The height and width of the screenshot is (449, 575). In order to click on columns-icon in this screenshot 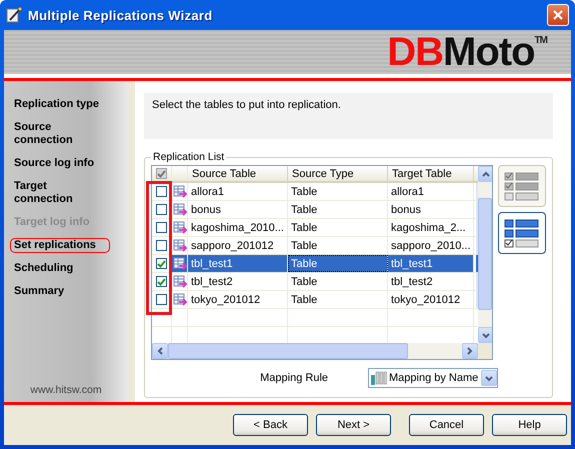, I will do `click(379, 378)`.